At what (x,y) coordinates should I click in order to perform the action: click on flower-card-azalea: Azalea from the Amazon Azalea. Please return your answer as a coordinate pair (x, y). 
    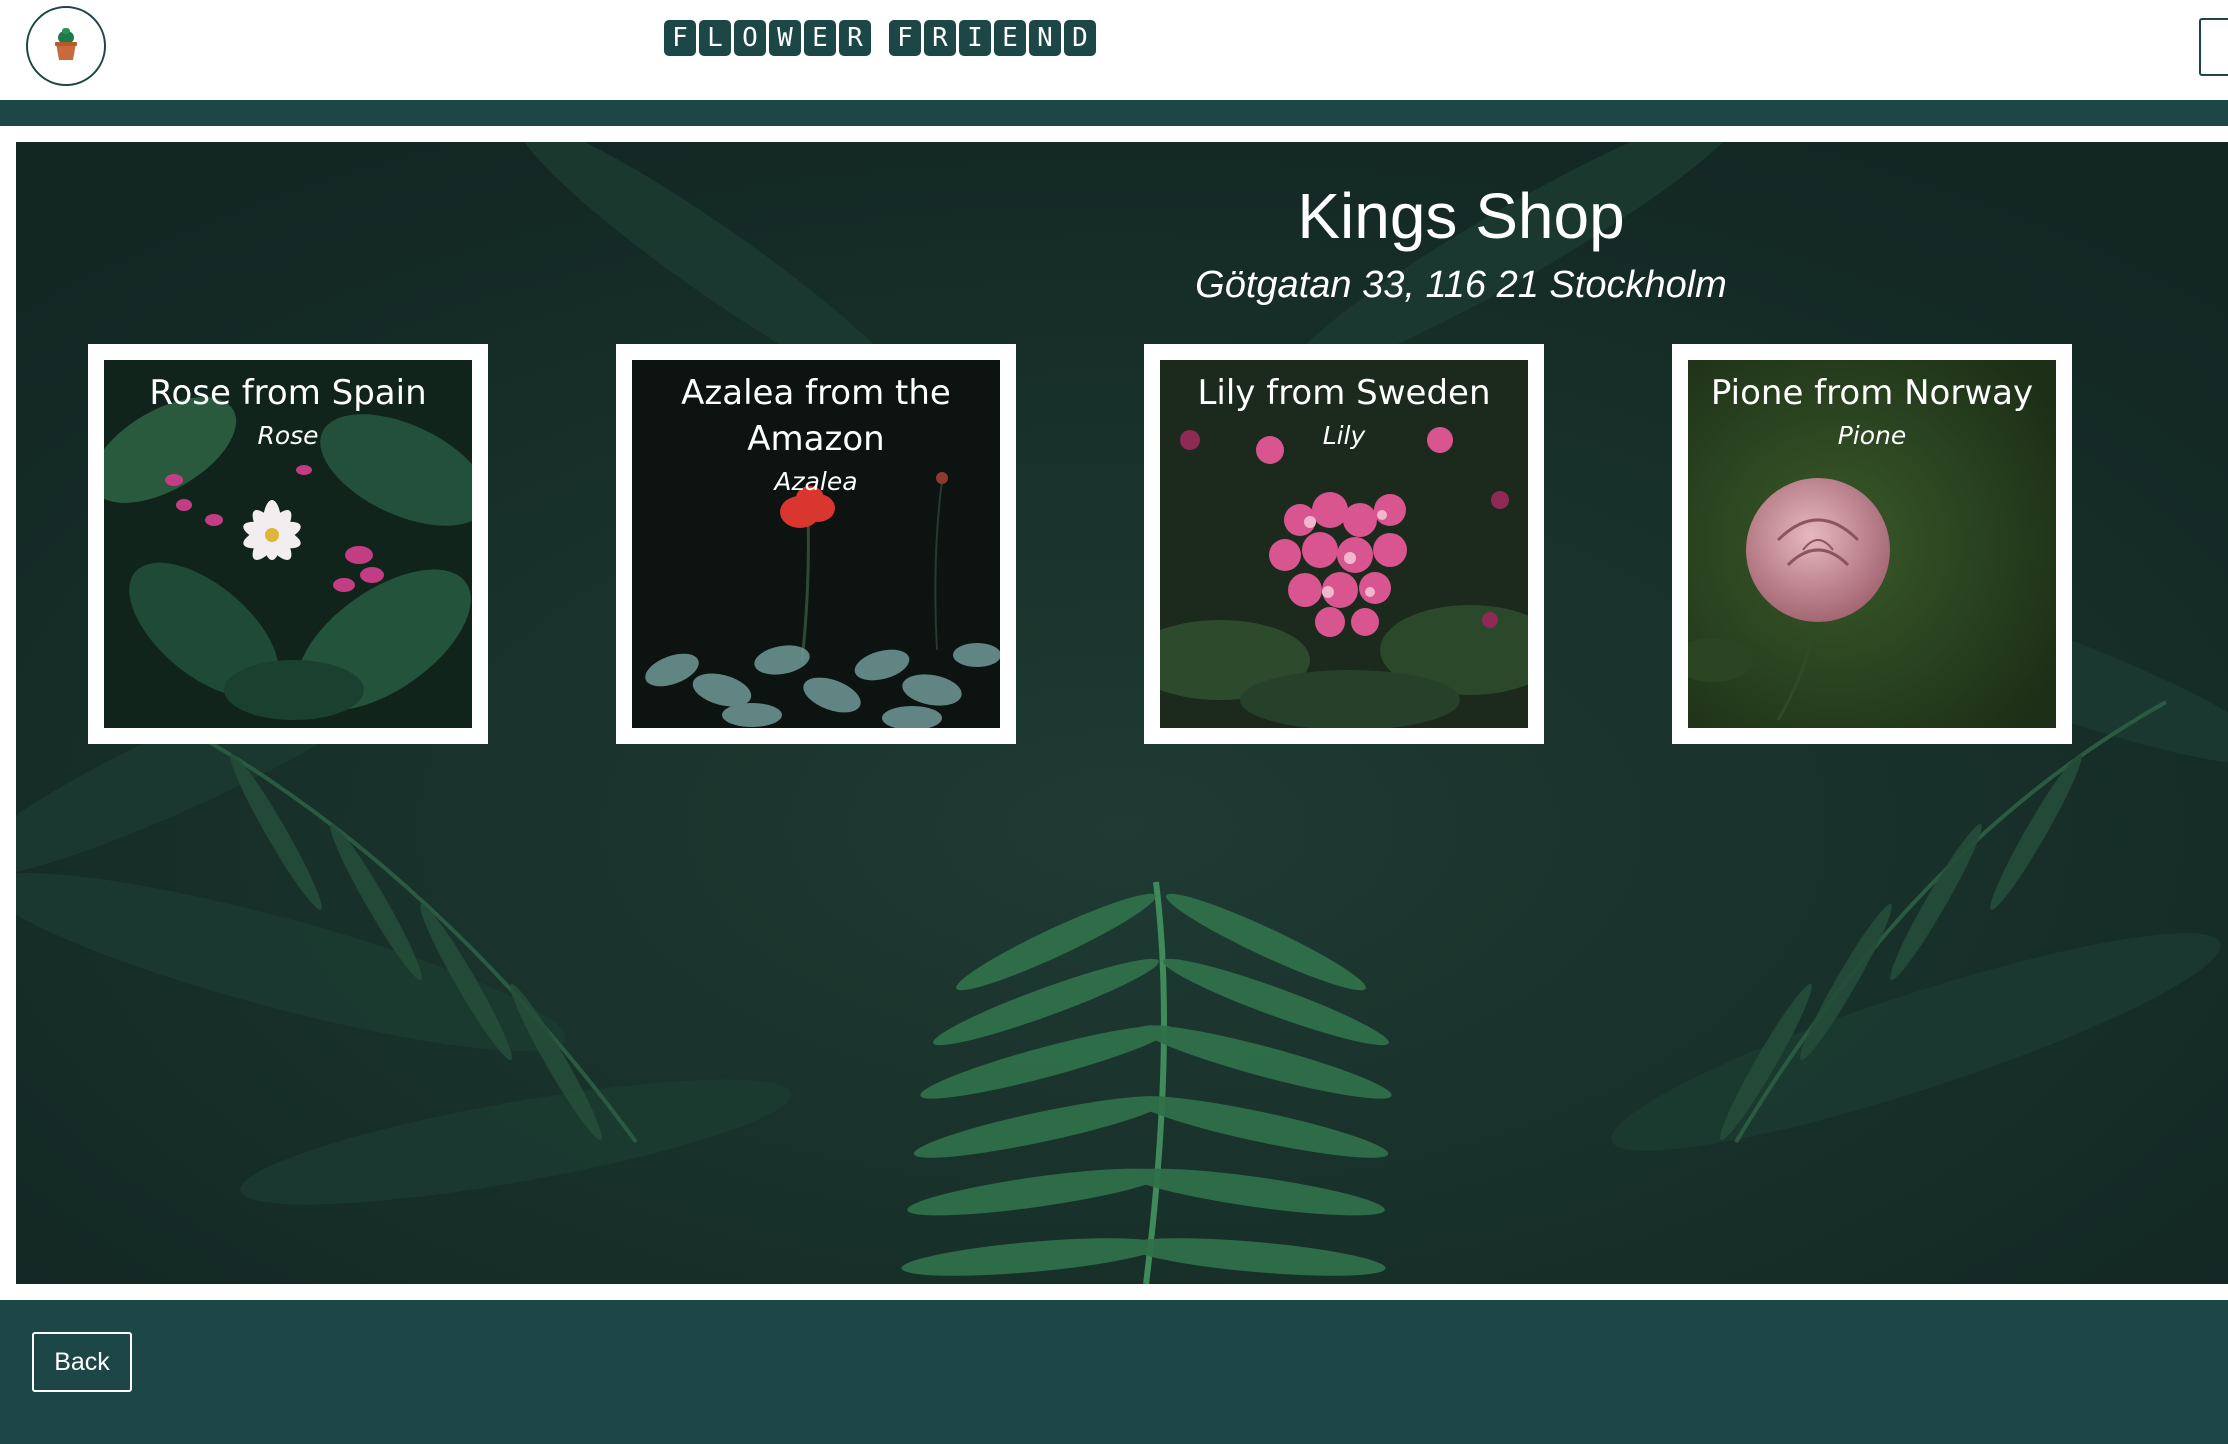
    Looking at the image, I should click on (816, 544).